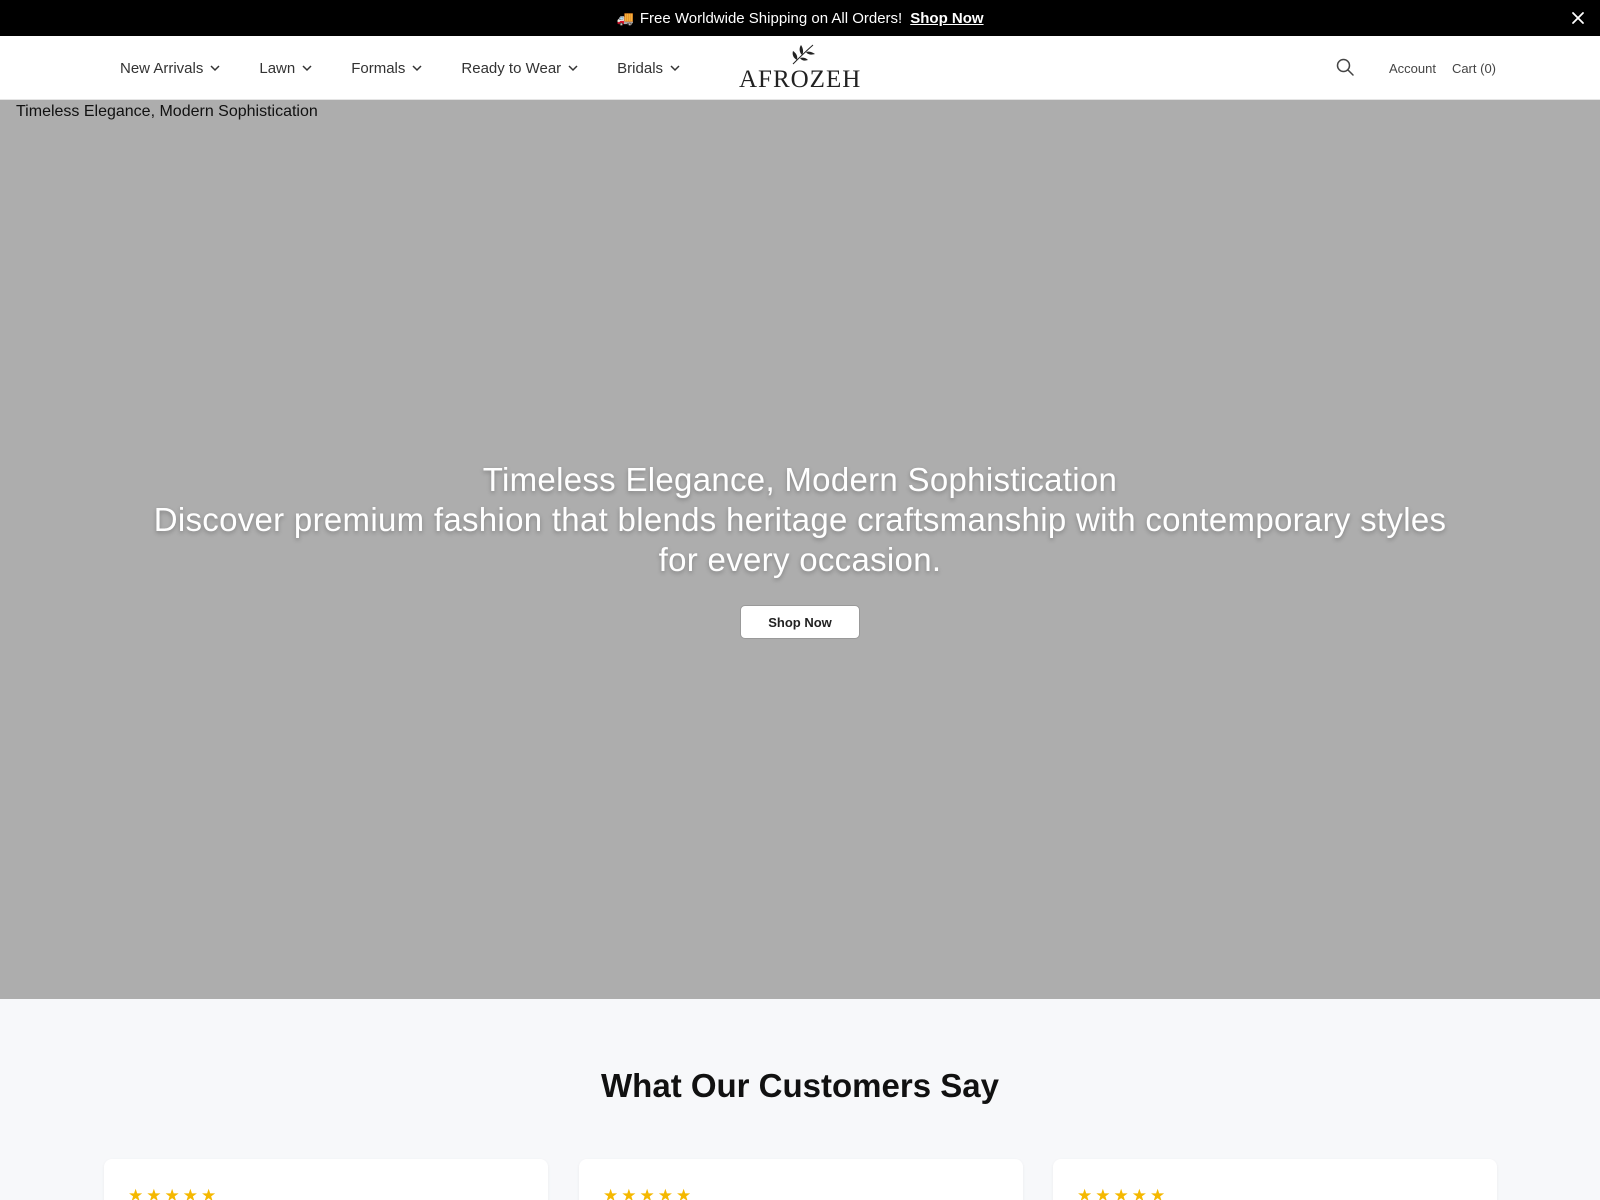  I want to click on hero-shop-now-button: Shop Now, so click(800, 622).